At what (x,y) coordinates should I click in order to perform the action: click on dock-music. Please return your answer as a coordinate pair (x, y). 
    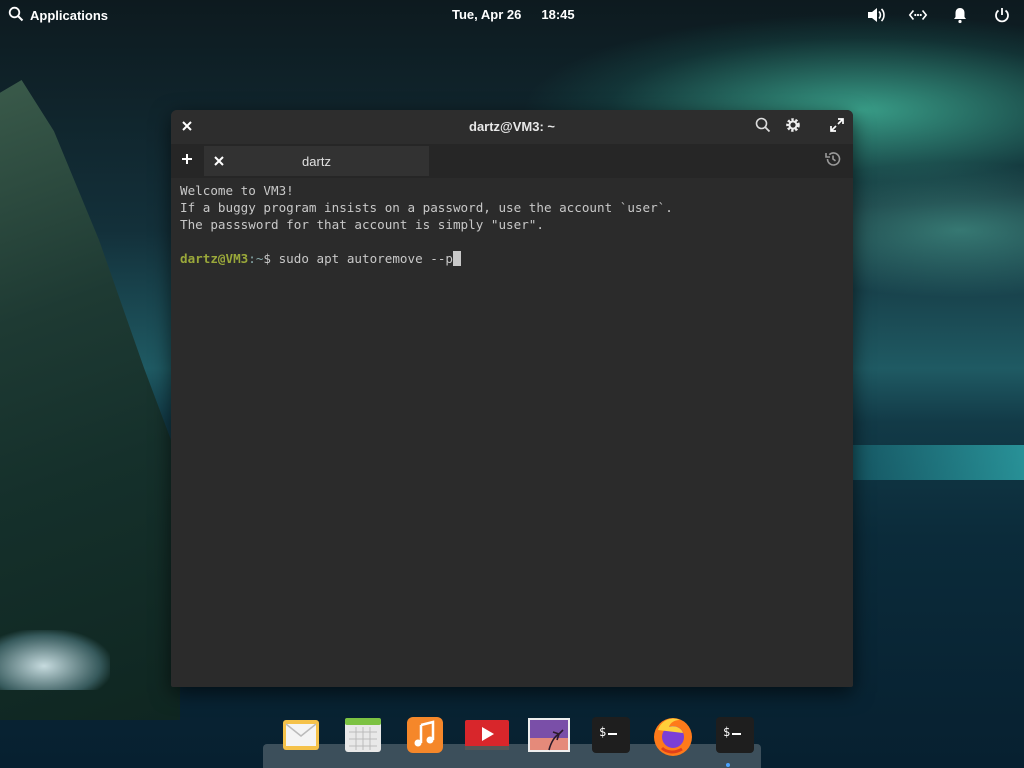
    Looking at the image, I should click on (425, 737).